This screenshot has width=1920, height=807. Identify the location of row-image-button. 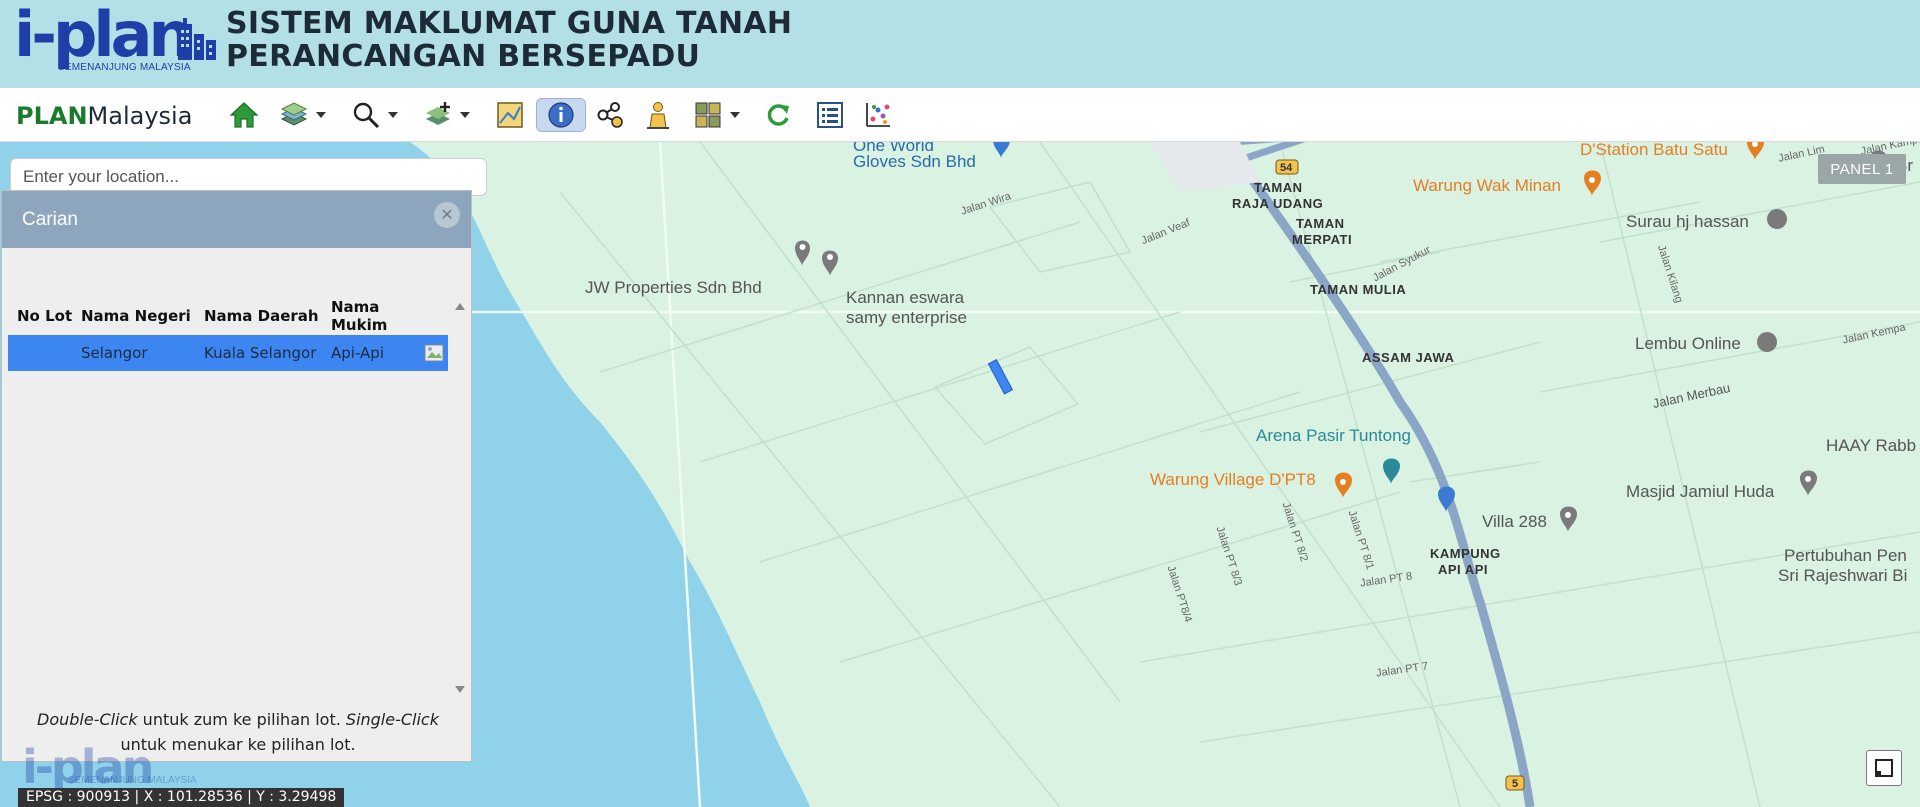
(434, 353).